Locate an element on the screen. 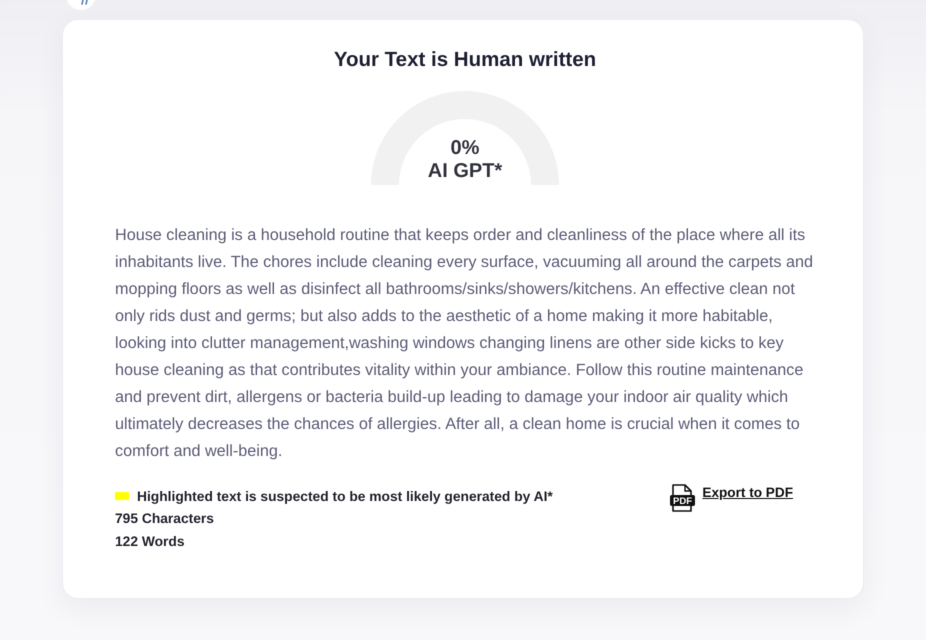 Image resolution: width=926 pixels, height=640 pixels. gauge-label: AI GPT* is located at coordinates (465, 171).